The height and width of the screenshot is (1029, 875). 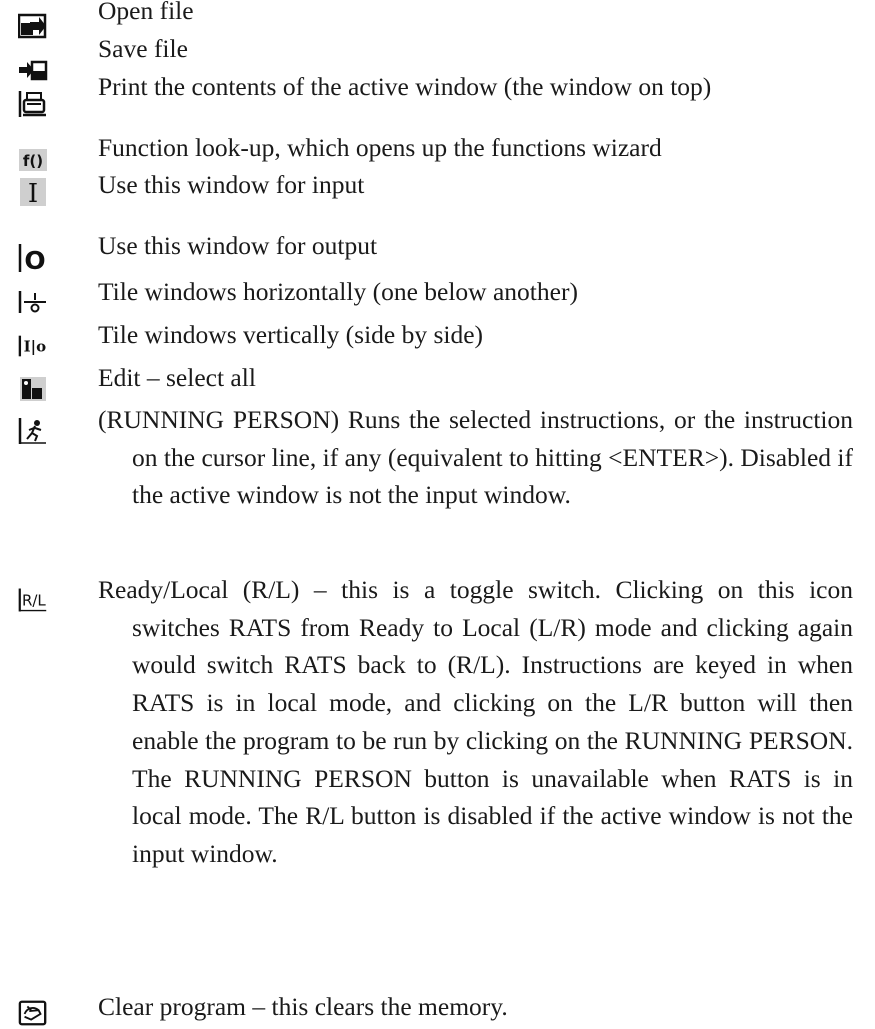 I want to click on output-window-icon: O, so click(x=33, y=258).